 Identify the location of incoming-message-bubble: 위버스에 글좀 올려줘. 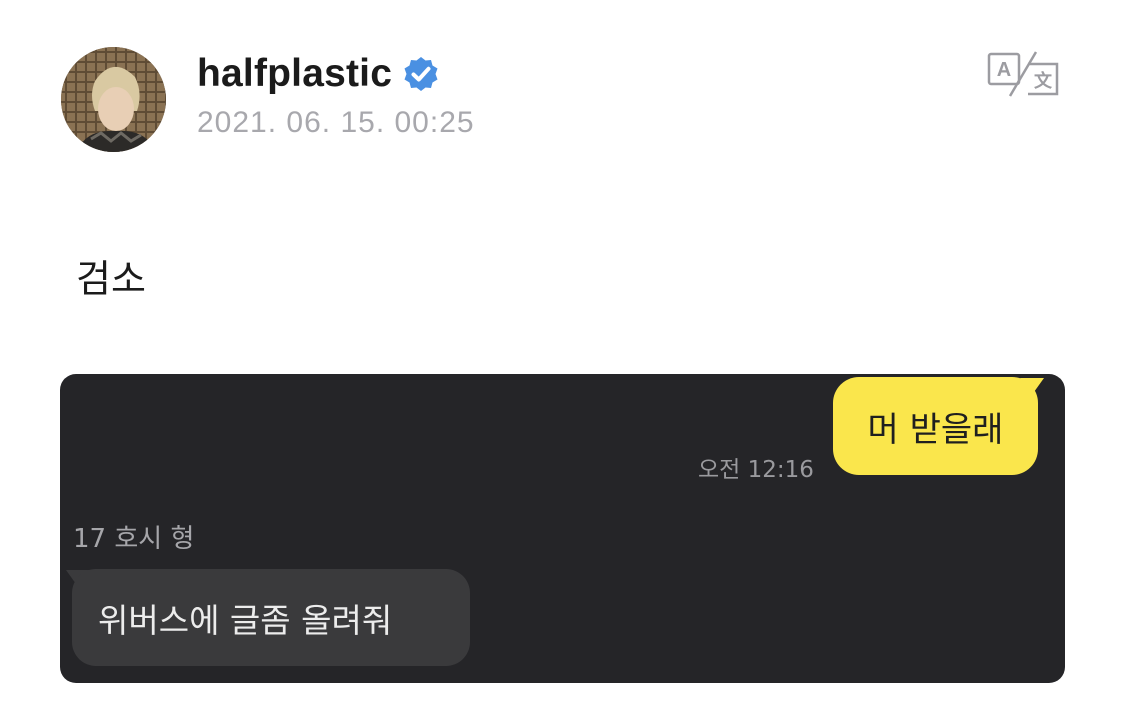
(271, 617).